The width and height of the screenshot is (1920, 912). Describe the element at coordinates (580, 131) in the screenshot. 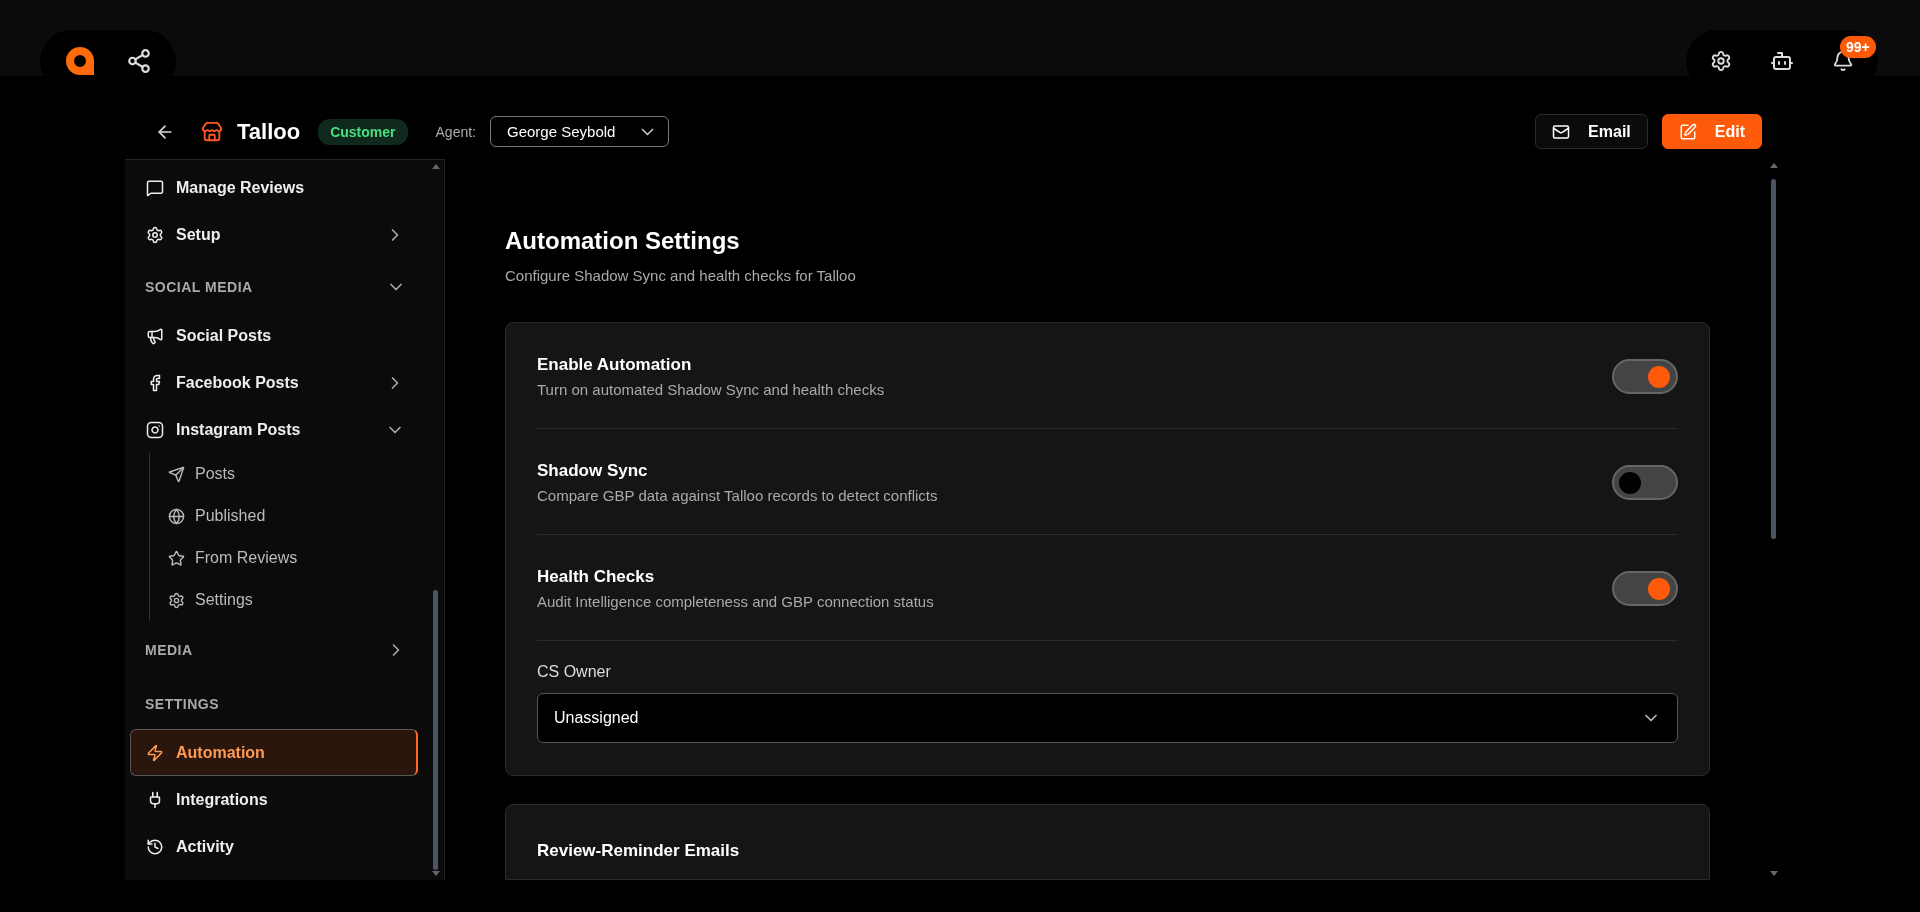

I see `agent-dropdown: George Seybold` at that location.